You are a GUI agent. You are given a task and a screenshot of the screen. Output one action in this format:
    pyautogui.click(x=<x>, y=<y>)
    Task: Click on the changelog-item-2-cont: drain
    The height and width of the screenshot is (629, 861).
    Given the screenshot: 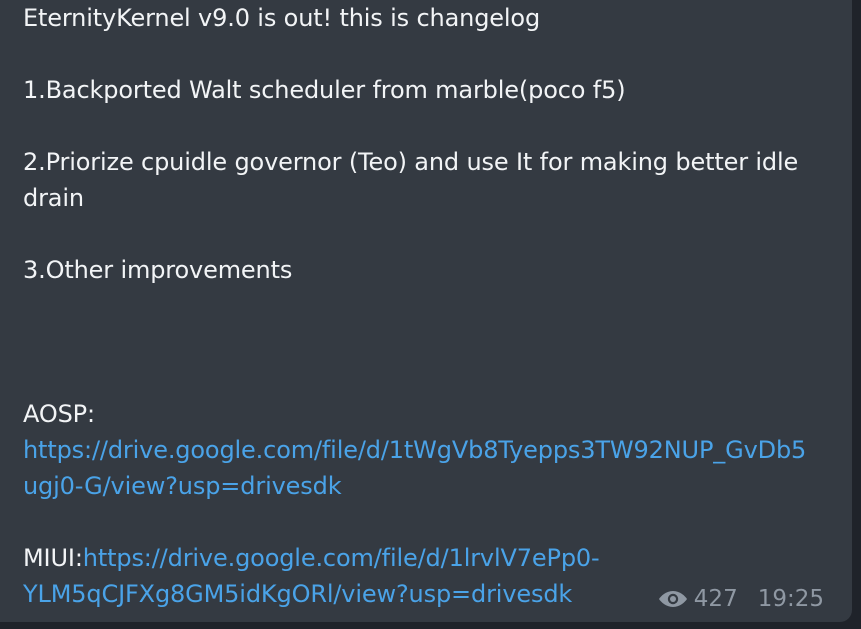 What is the action you would take?
    pyautogui.click(x=53, y=198)
    